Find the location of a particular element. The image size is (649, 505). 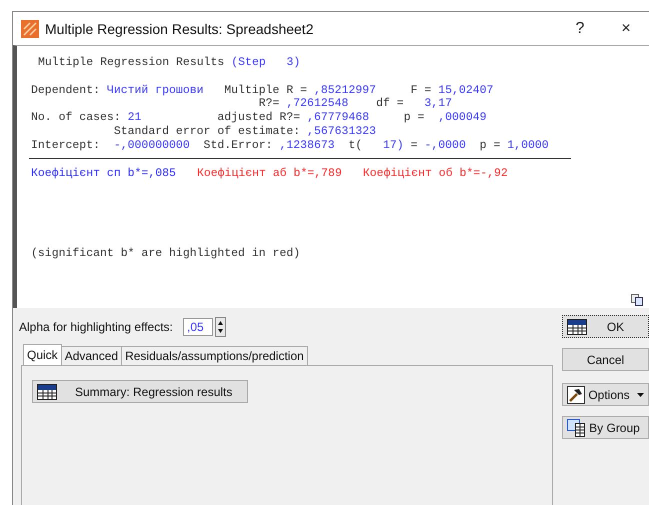

result-value: 3,17 is located at coordinates (437, 103).